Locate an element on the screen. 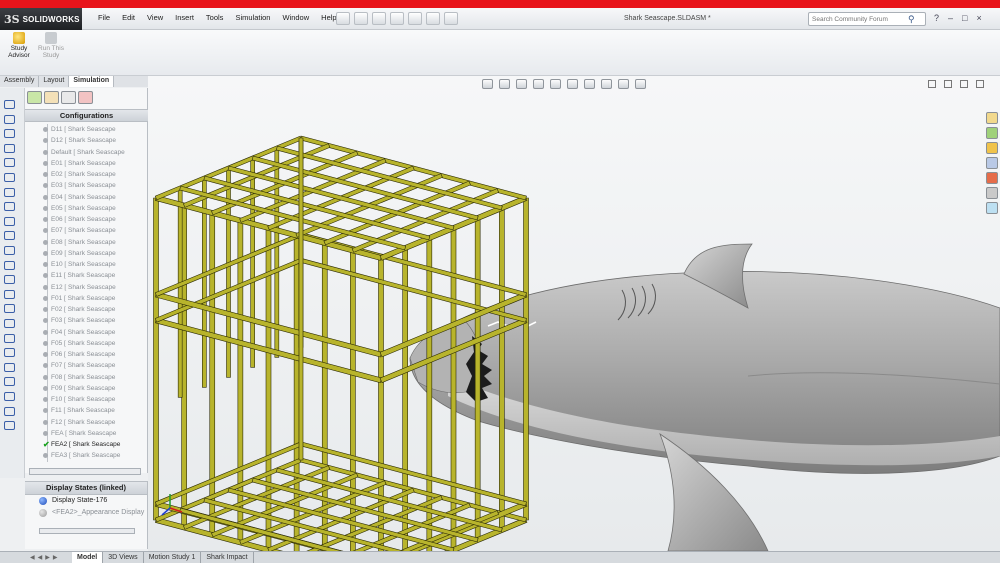 The width and height of the screenshot is (1000, 563). line-icon is located at coordinates (9, 119).